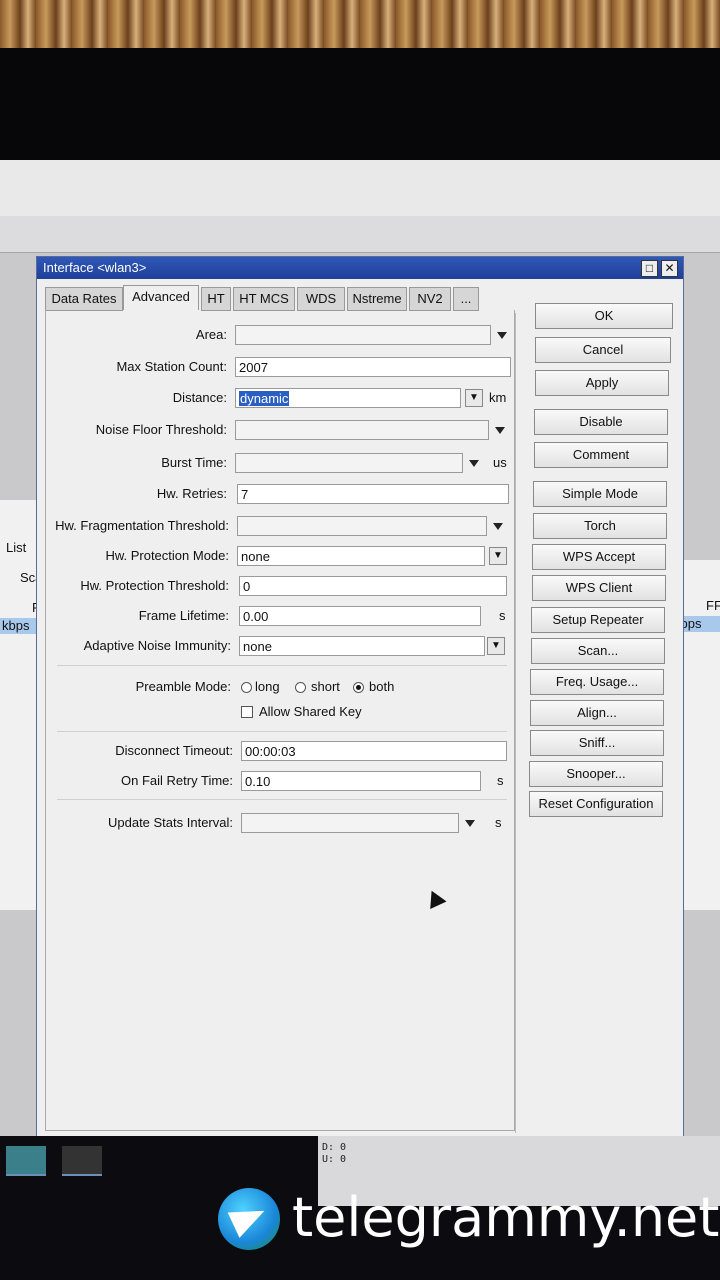  I want to click on preamble-short-radio, so click(300, 687).